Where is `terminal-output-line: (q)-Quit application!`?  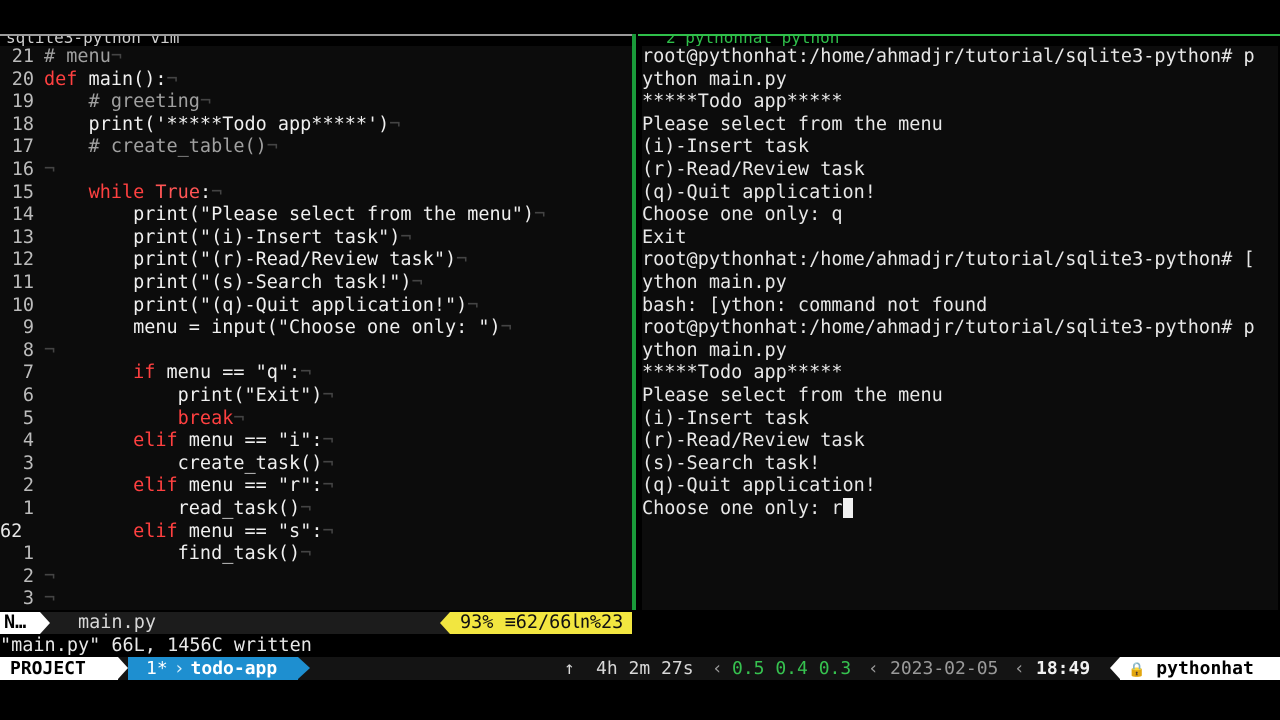 terminal-output-line: (q)-Quit application! is located at coordinates (759, 192).